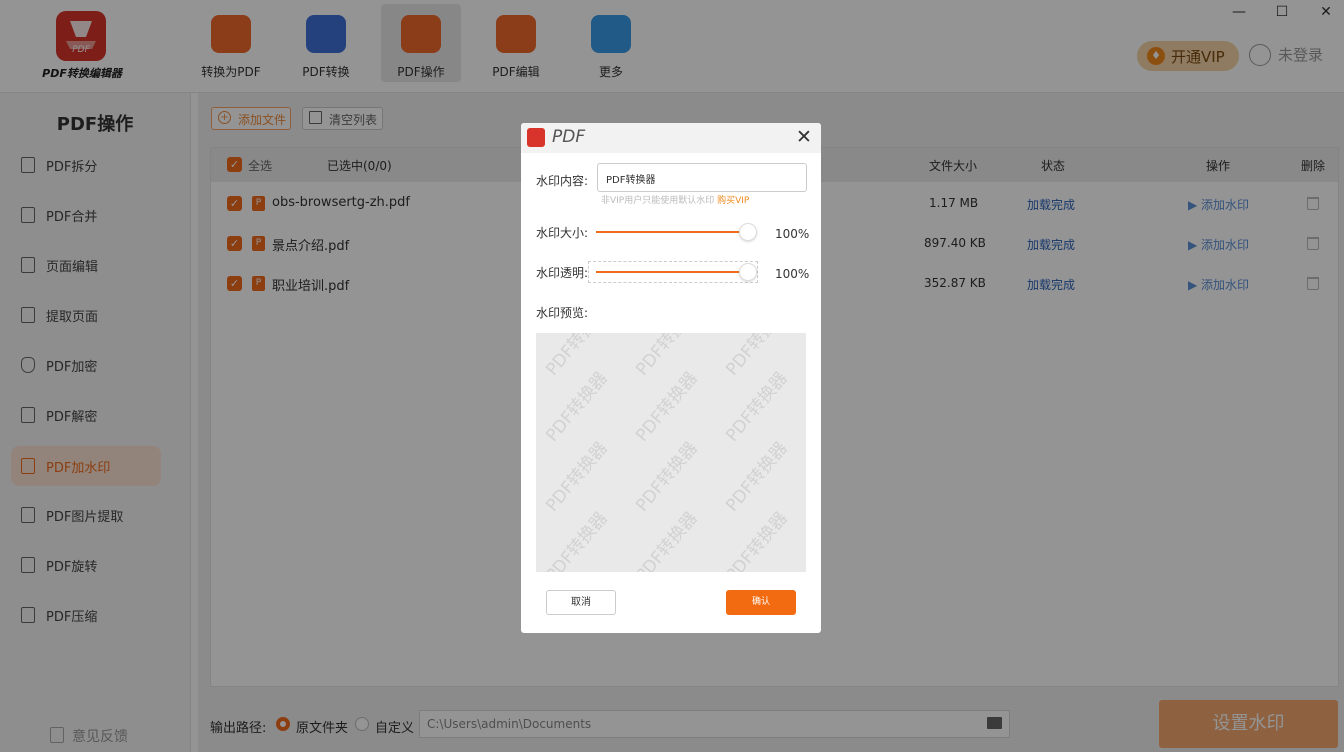  Describe the element at coordinates (761, 602) in the screenshot. I see `confirm-button: 确认` at that location.